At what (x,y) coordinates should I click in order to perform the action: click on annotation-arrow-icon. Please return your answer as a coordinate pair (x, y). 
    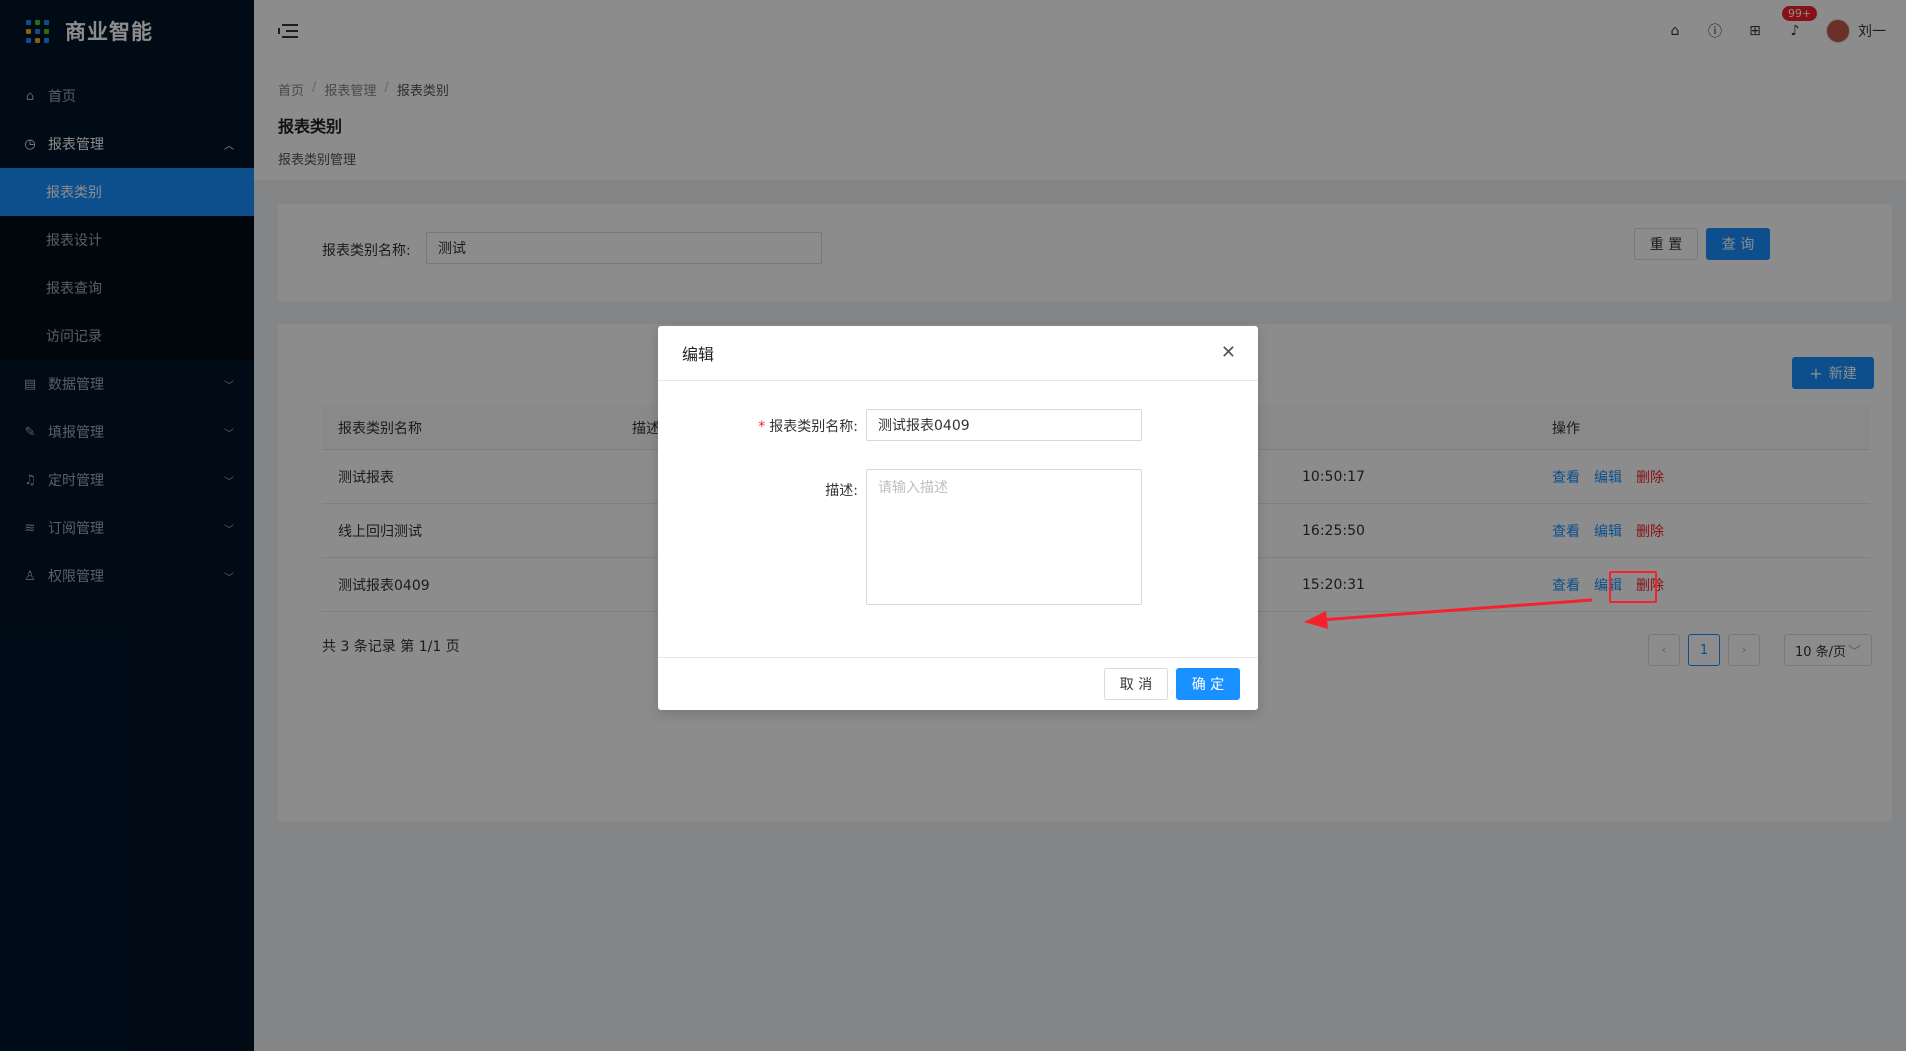
    Looking at the image, I should click on (1448, 613).